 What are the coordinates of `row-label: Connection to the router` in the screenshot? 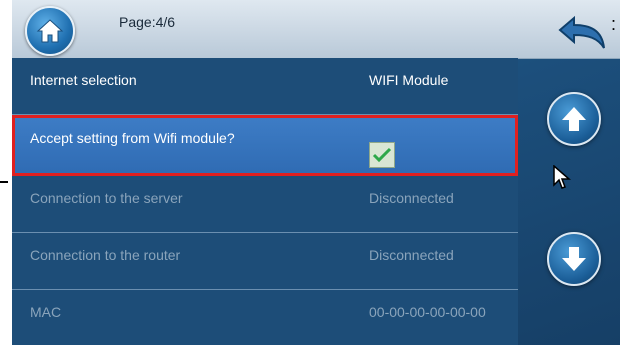 It's located at (105, 255).